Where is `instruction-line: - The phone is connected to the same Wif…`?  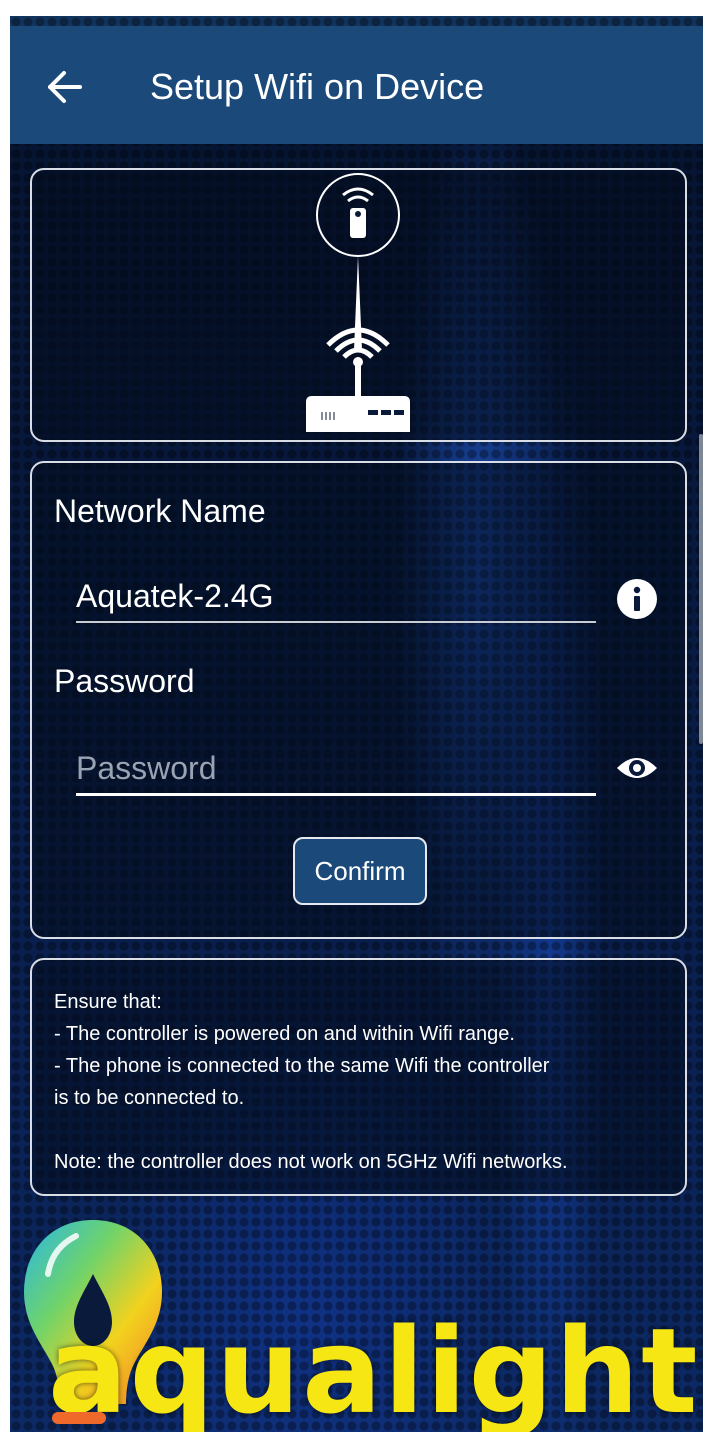
instruction-line: - The phone is connected to the same Wif… is located at coordinates (302, 1066).